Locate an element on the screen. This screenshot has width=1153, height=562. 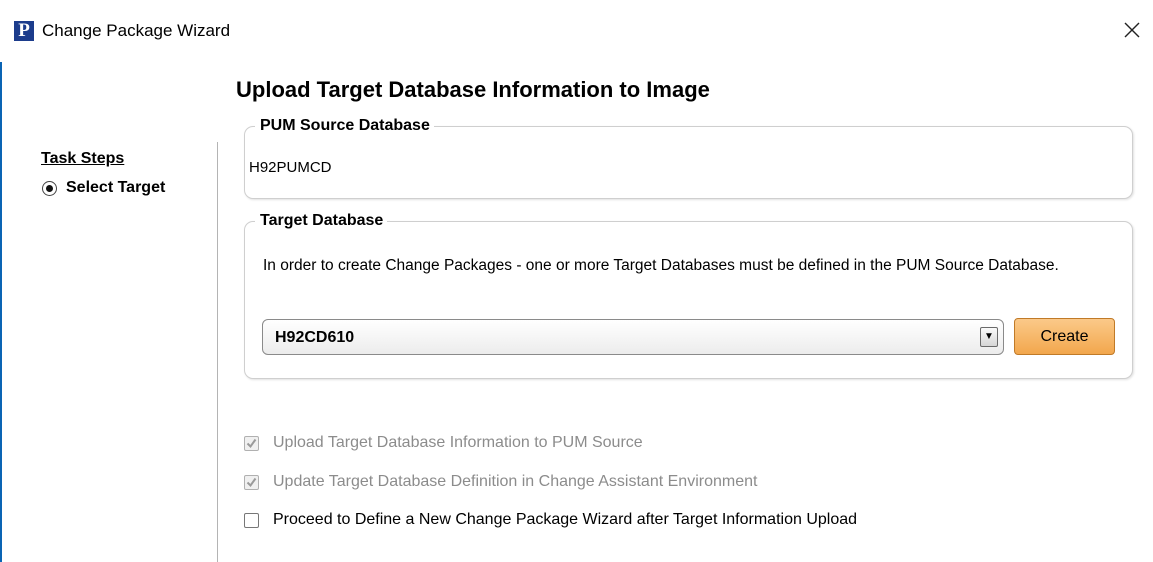
window-title: Change Package Wizard is located at coordinates (136, 30).